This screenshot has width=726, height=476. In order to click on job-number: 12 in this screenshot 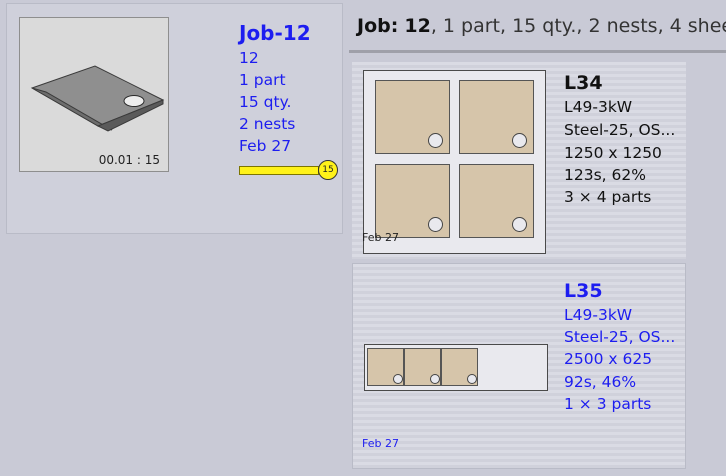, I will do `click(249, 58)`.